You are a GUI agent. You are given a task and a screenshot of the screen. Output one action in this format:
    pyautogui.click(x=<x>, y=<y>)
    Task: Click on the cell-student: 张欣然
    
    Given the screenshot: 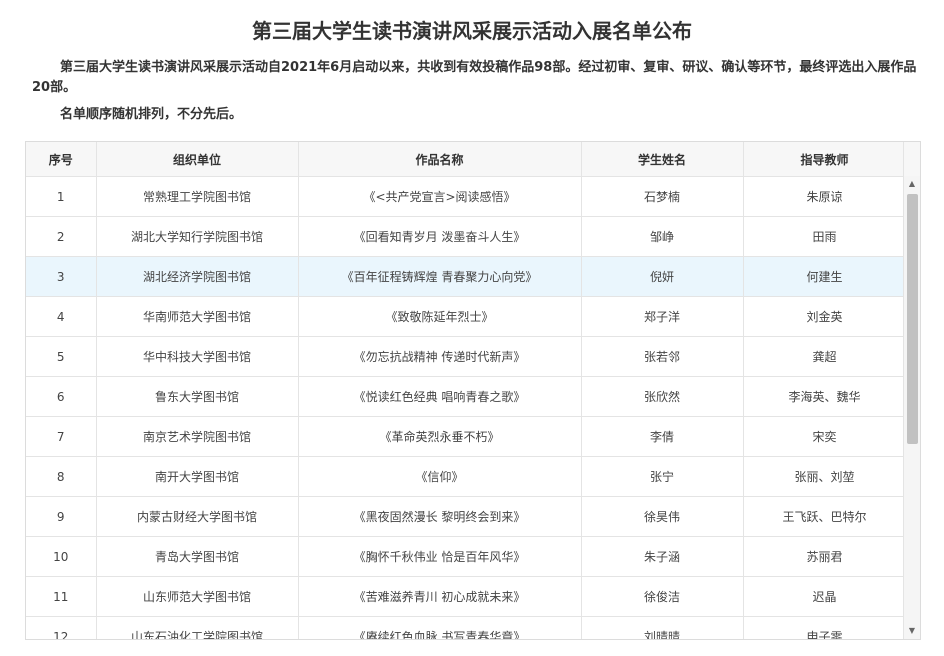 What is the action you would take?
    pyautogui.click(x=662, y=396)
    